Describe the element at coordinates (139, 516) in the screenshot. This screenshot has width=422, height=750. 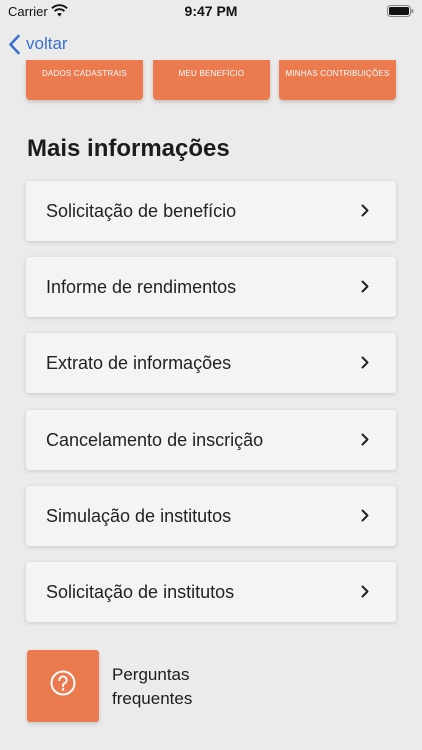
I see `menu-item-label: Simulação de institutos` at that location.